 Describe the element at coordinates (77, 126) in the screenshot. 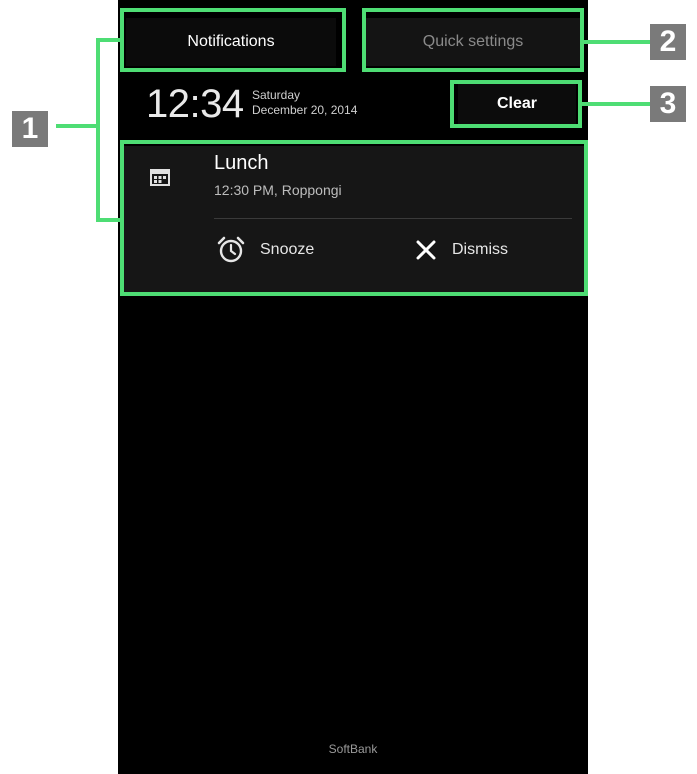

I see `callout-1-leader` at that location.